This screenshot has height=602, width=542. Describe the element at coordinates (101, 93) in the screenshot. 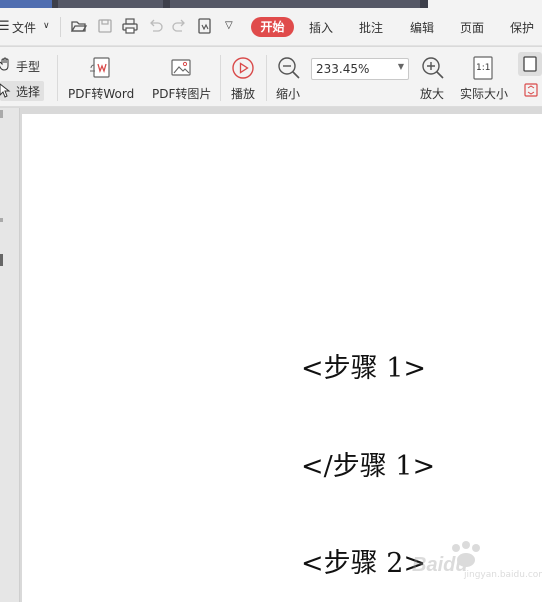

I see `pdf-to-word-button: PDF转Word` at that location.